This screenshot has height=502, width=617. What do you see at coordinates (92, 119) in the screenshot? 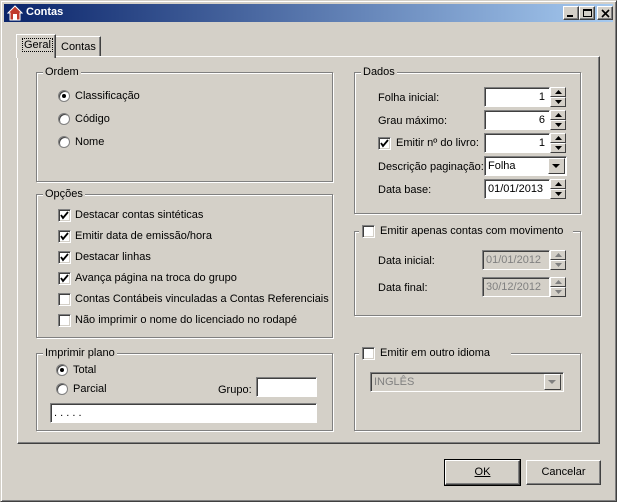
I see `radio-codigo-label: Código` at bounding box center [92, 119].